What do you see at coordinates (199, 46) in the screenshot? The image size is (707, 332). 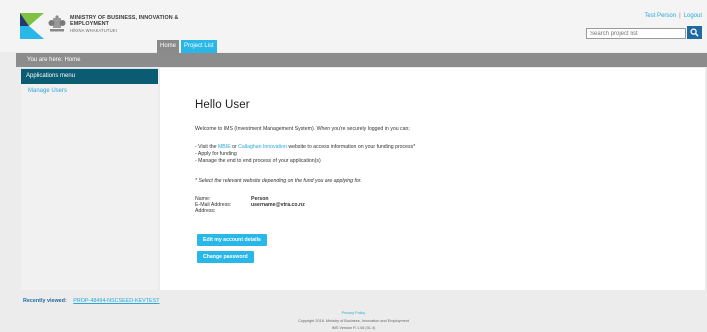 I see `tab-project-list: Project List` at bounding box center [199, 46].